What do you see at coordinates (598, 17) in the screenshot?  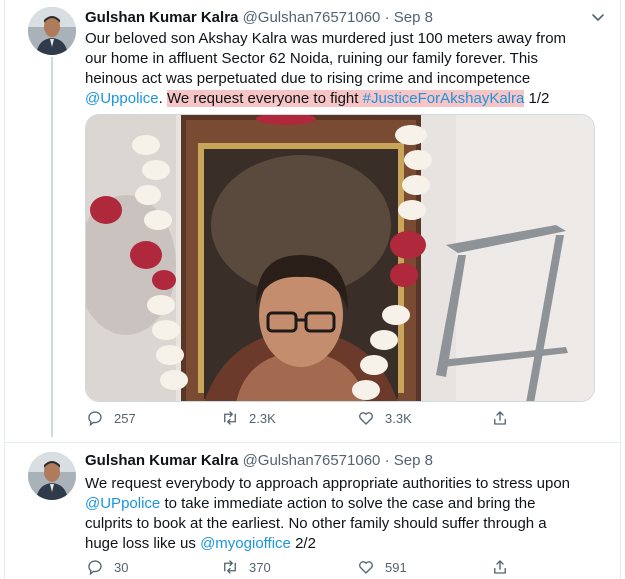 I see `chevron-down-icon` at bounding box center [598, 17].